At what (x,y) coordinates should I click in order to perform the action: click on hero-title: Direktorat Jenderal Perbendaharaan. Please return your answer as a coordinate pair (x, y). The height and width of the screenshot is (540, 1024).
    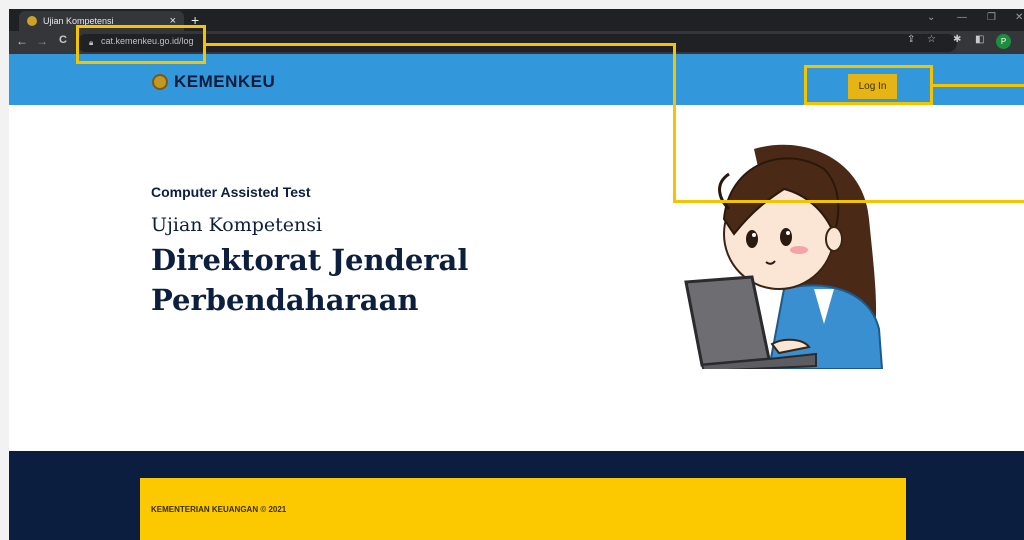
    Looking at the image, I should click on (321, 280).